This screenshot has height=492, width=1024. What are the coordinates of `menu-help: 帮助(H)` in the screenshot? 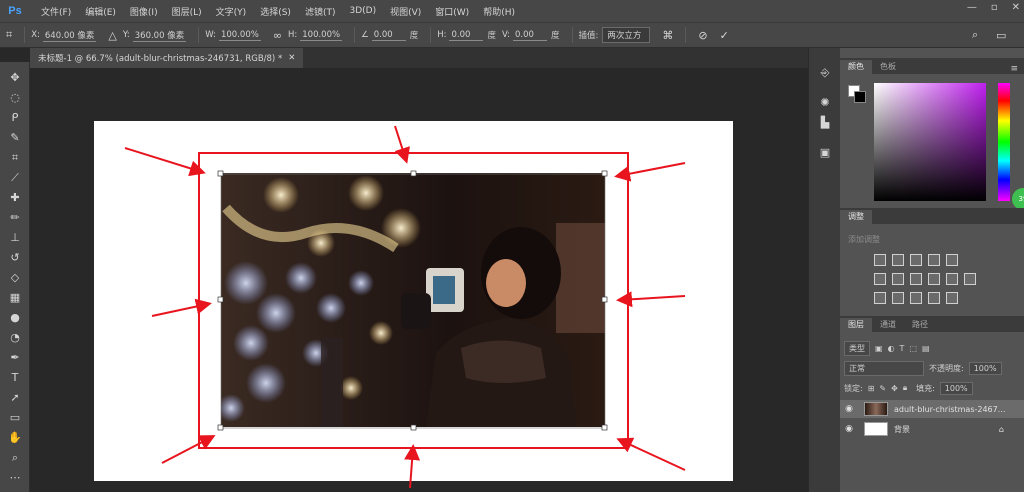 It's located at (499, 11).